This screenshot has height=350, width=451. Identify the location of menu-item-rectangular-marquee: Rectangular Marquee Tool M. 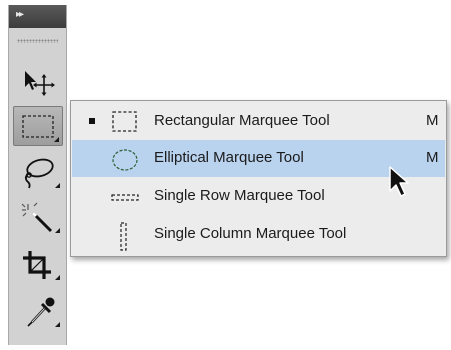
(258, 121).